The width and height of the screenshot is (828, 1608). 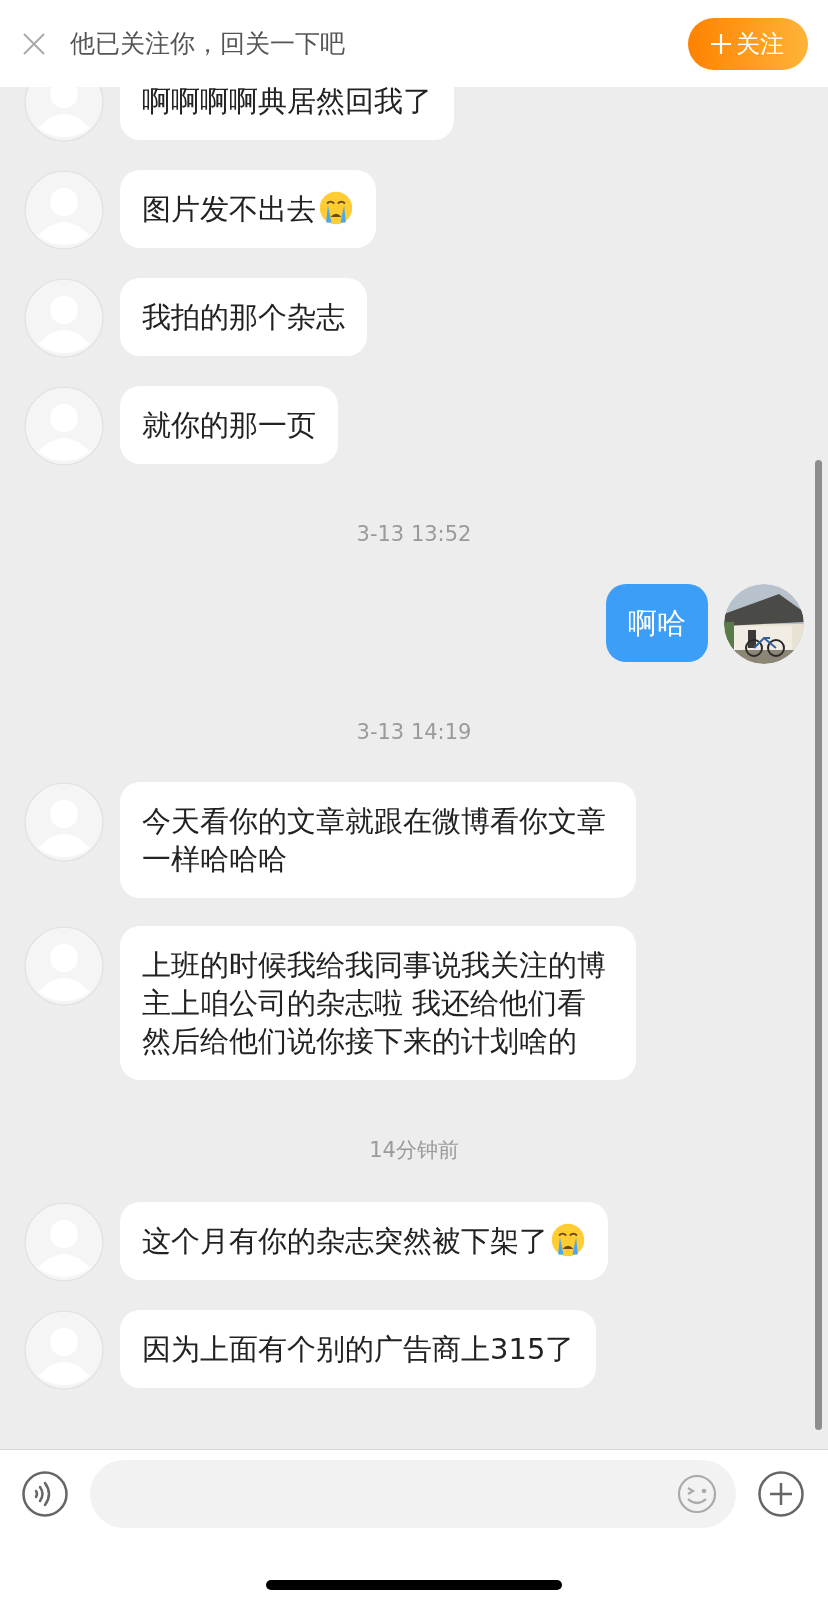 What do you see at coordinates (378, 840) in the screenshot?
I see `message-bubble: 今天看你的文章就跟在微博看你文章一样哈哈哈` at bounding box center [378, 840].